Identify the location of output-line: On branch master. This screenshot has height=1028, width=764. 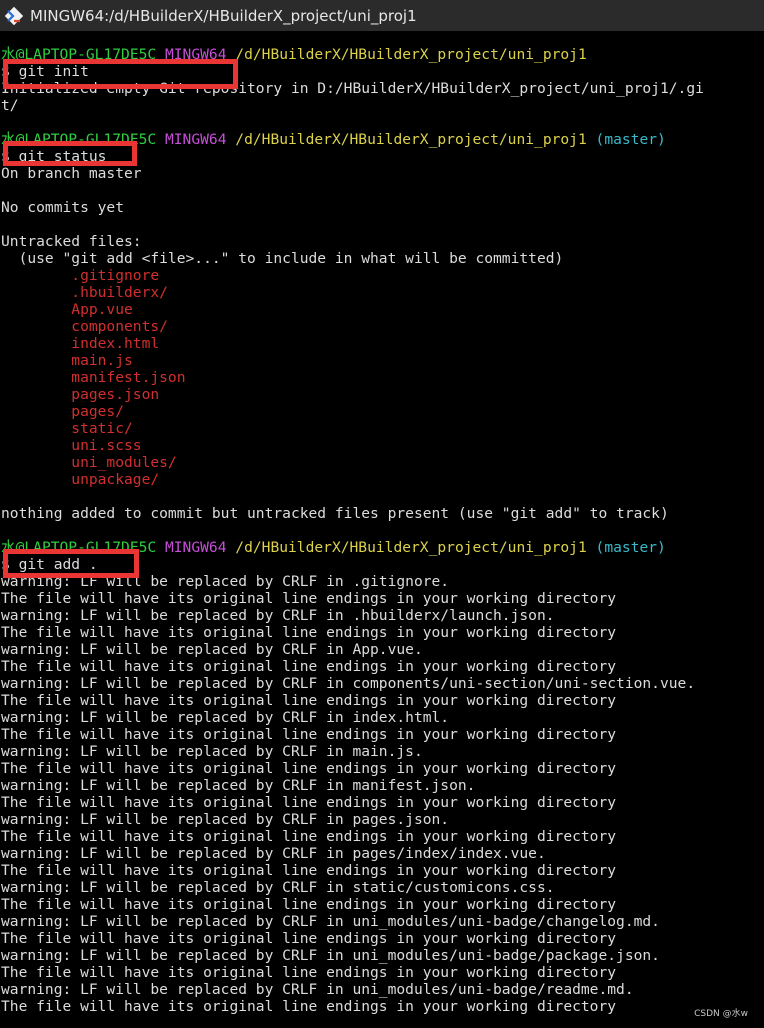
(71, 173).